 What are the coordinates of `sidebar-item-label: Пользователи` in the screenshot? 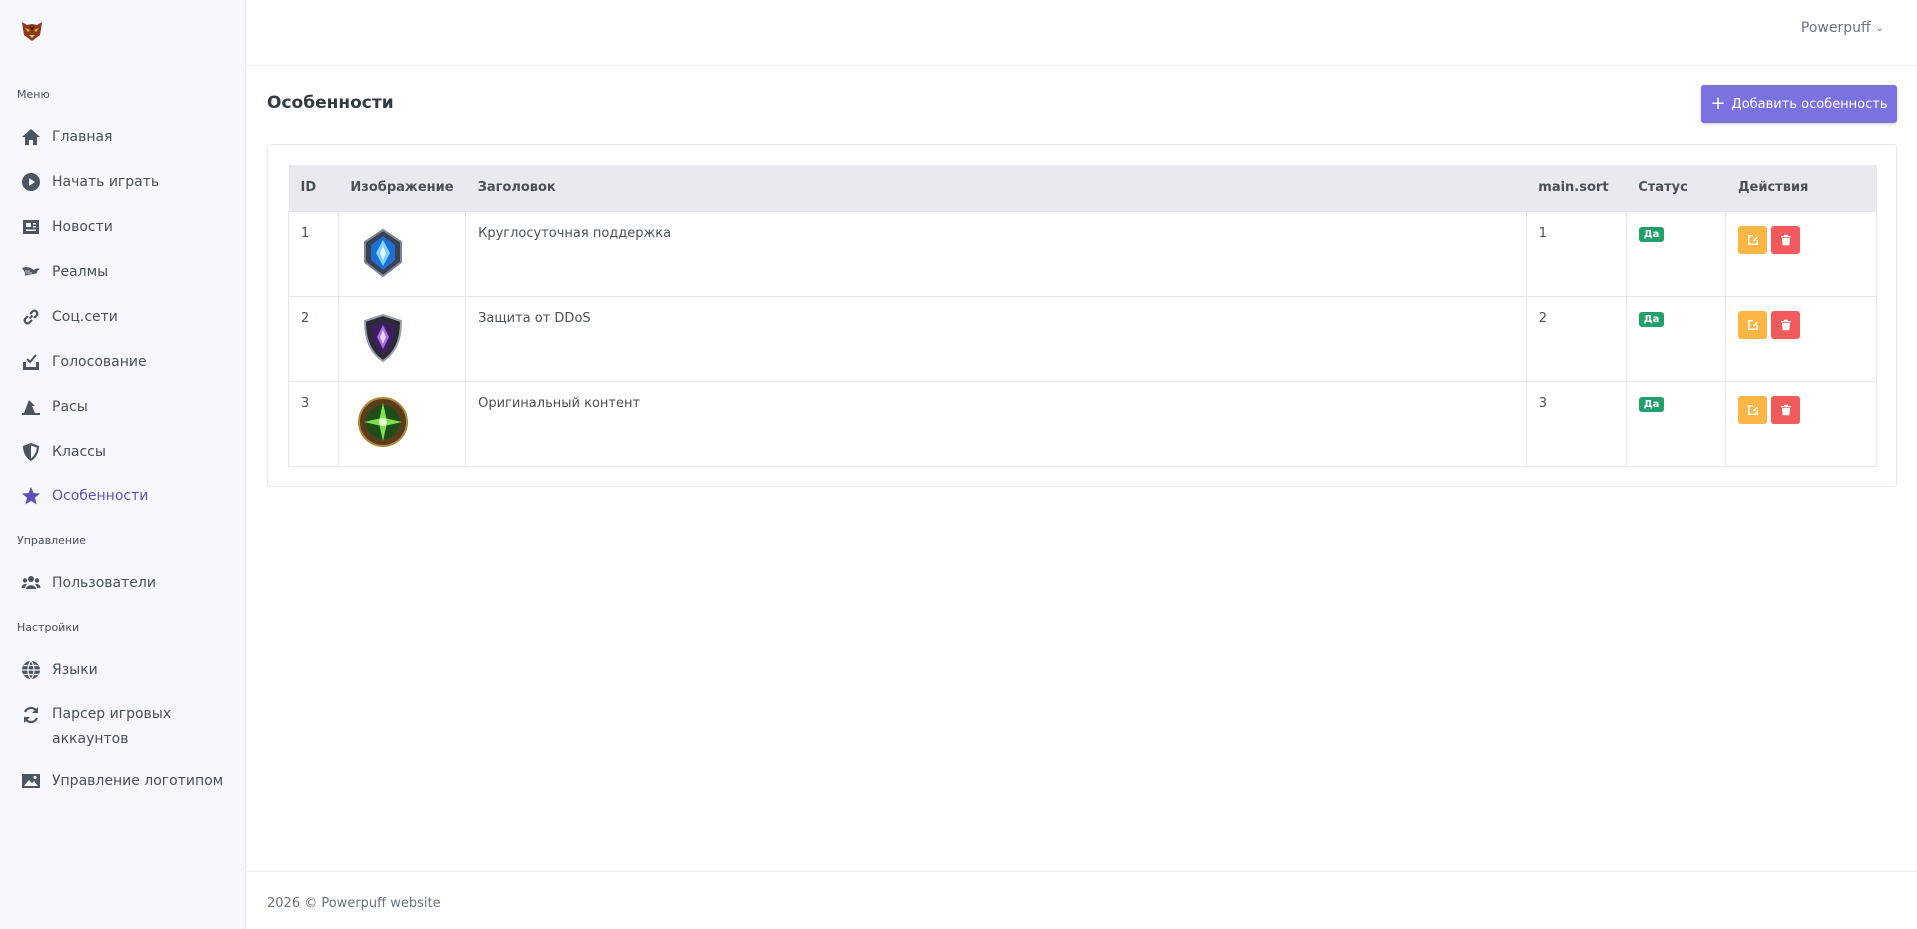 It's located at (104, 583).